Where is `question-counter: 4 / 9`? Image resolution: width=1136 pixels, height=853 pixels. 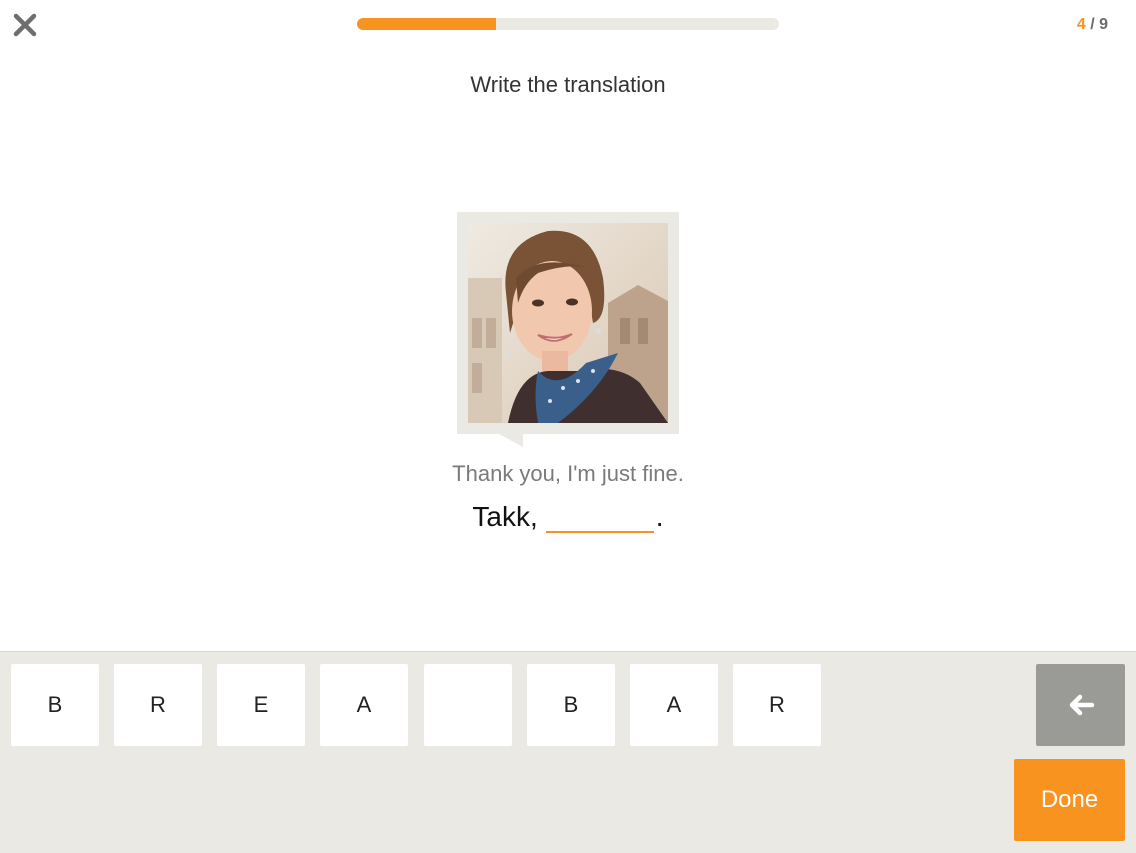 question-counter: 4 / 9 is located at coordinates (1092, 25).